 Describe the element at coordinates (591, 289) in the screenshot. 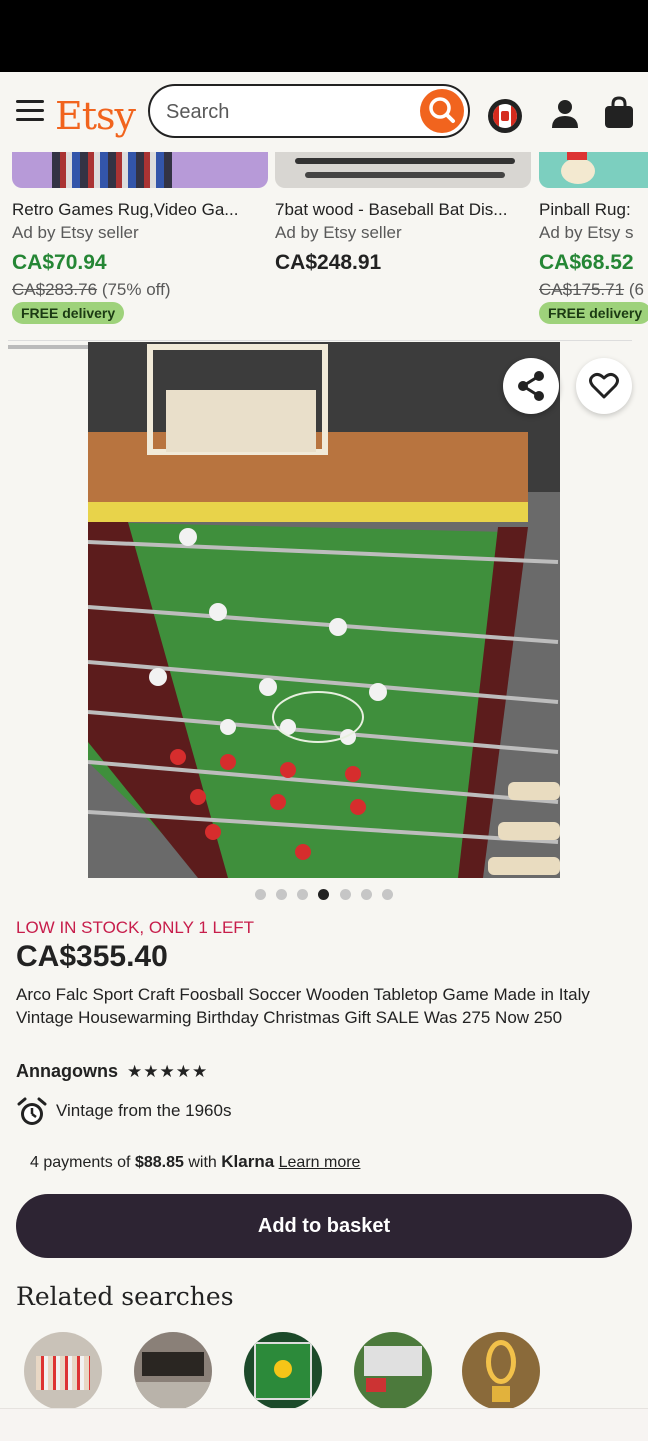

I see `ad-original-price: CA$175.71 (6` at that location.